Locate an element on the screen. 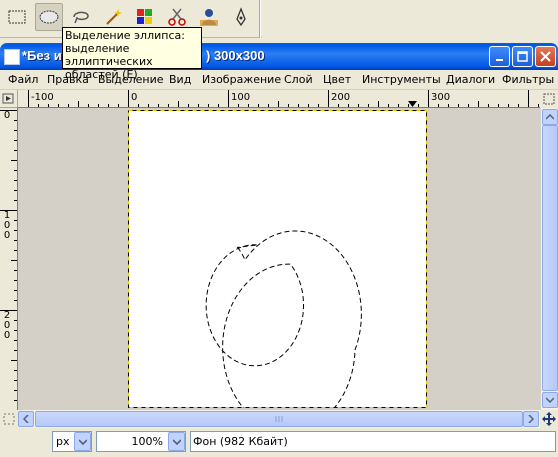 The image size is (558, 457). zoom-select: 100% is located at coordinates (141, 441).